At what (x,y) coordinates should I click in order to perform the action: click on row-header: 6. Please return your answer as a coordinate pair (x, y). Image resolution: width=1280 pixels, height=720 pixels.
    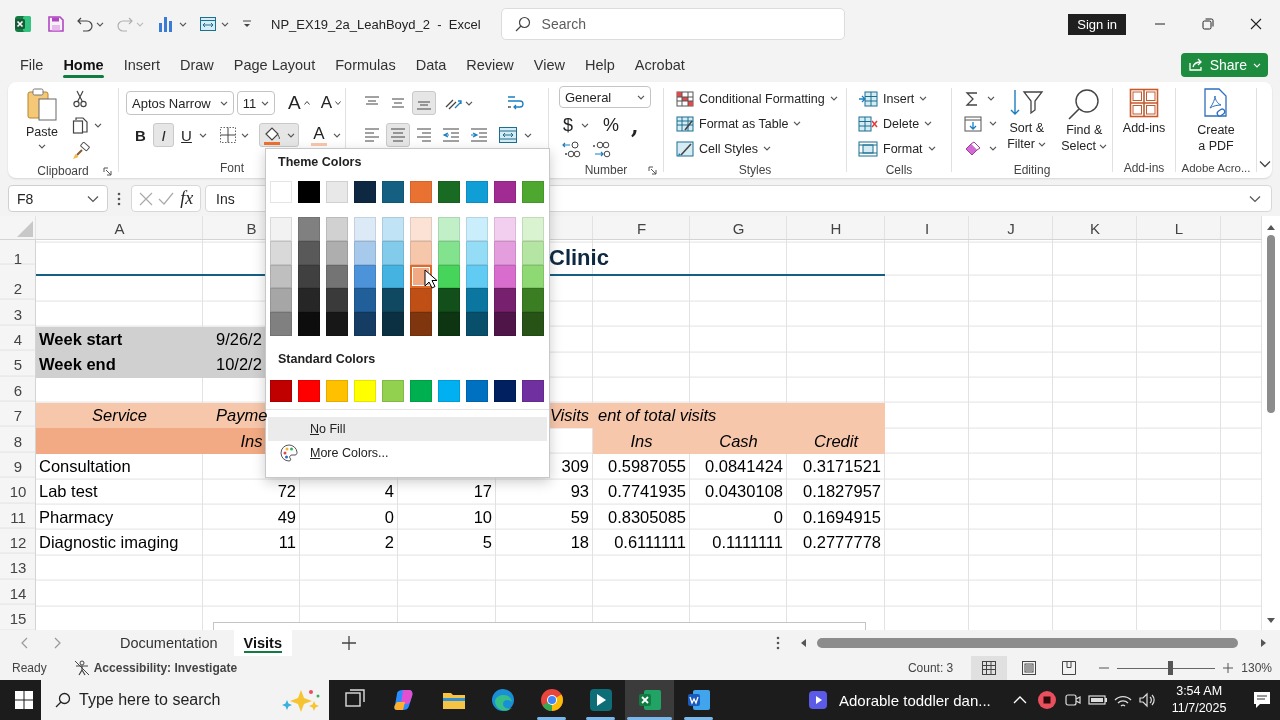
    Looking at the image, I should click on (18, 390).